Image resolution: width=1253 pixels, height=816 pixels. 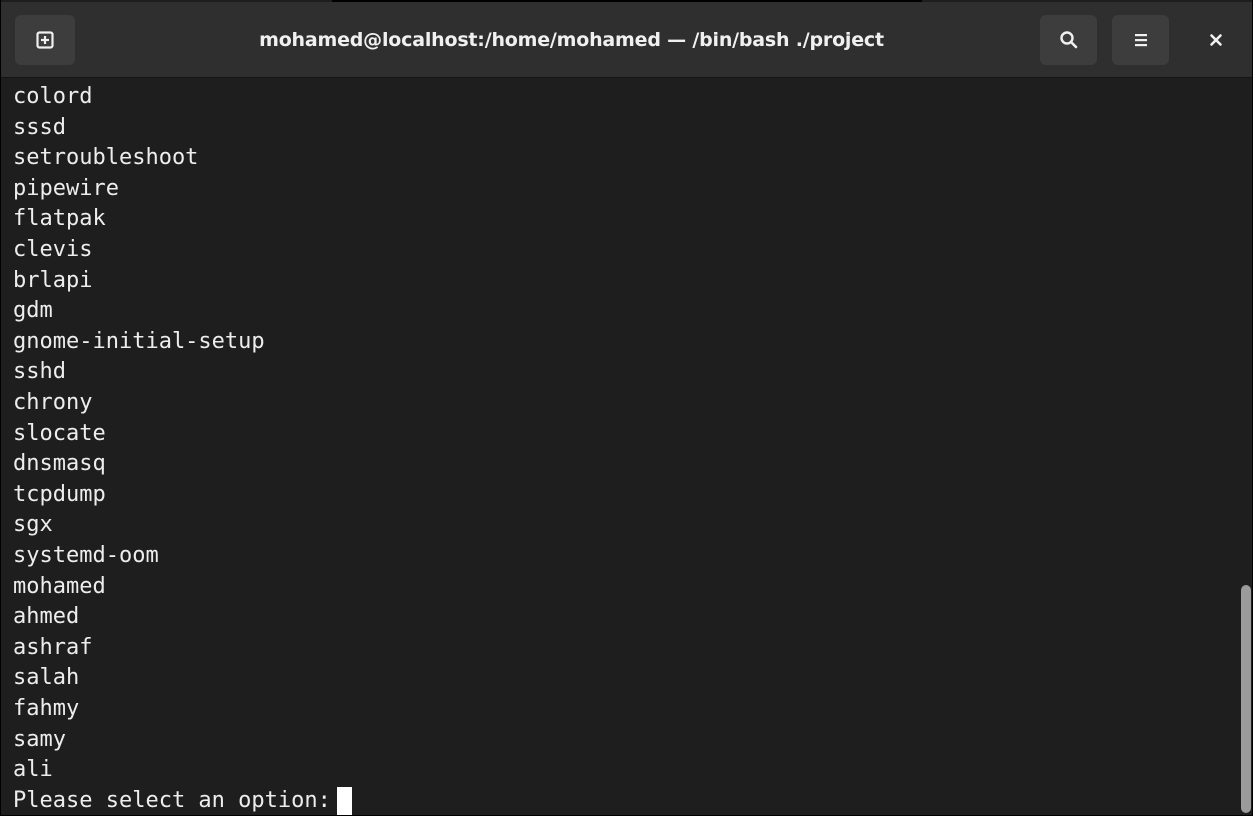 What do you see at coordinates (344, 801) in the screenshot?
I see `text-cursor` at bounding box center [344, 801].